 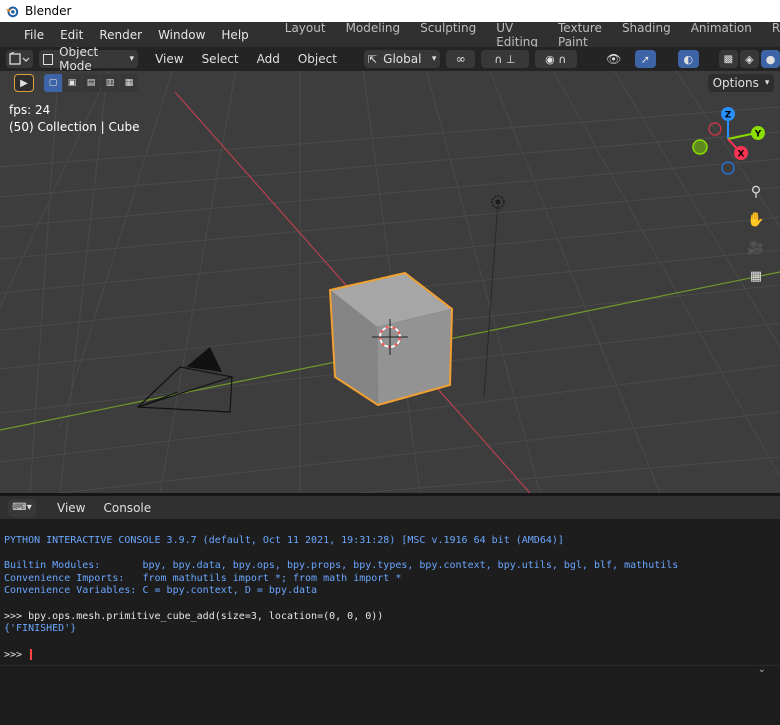 I want to click on object-mode-icon, so click(x=48, y=59).